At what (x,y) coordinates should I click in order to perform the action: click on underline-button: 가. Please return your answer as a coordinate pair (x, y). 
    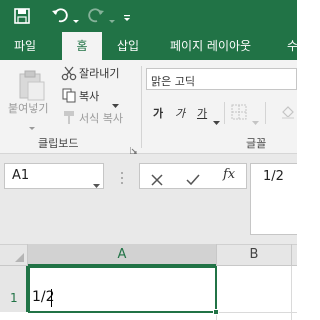
    Looking at the image, I should click on (202, 113).